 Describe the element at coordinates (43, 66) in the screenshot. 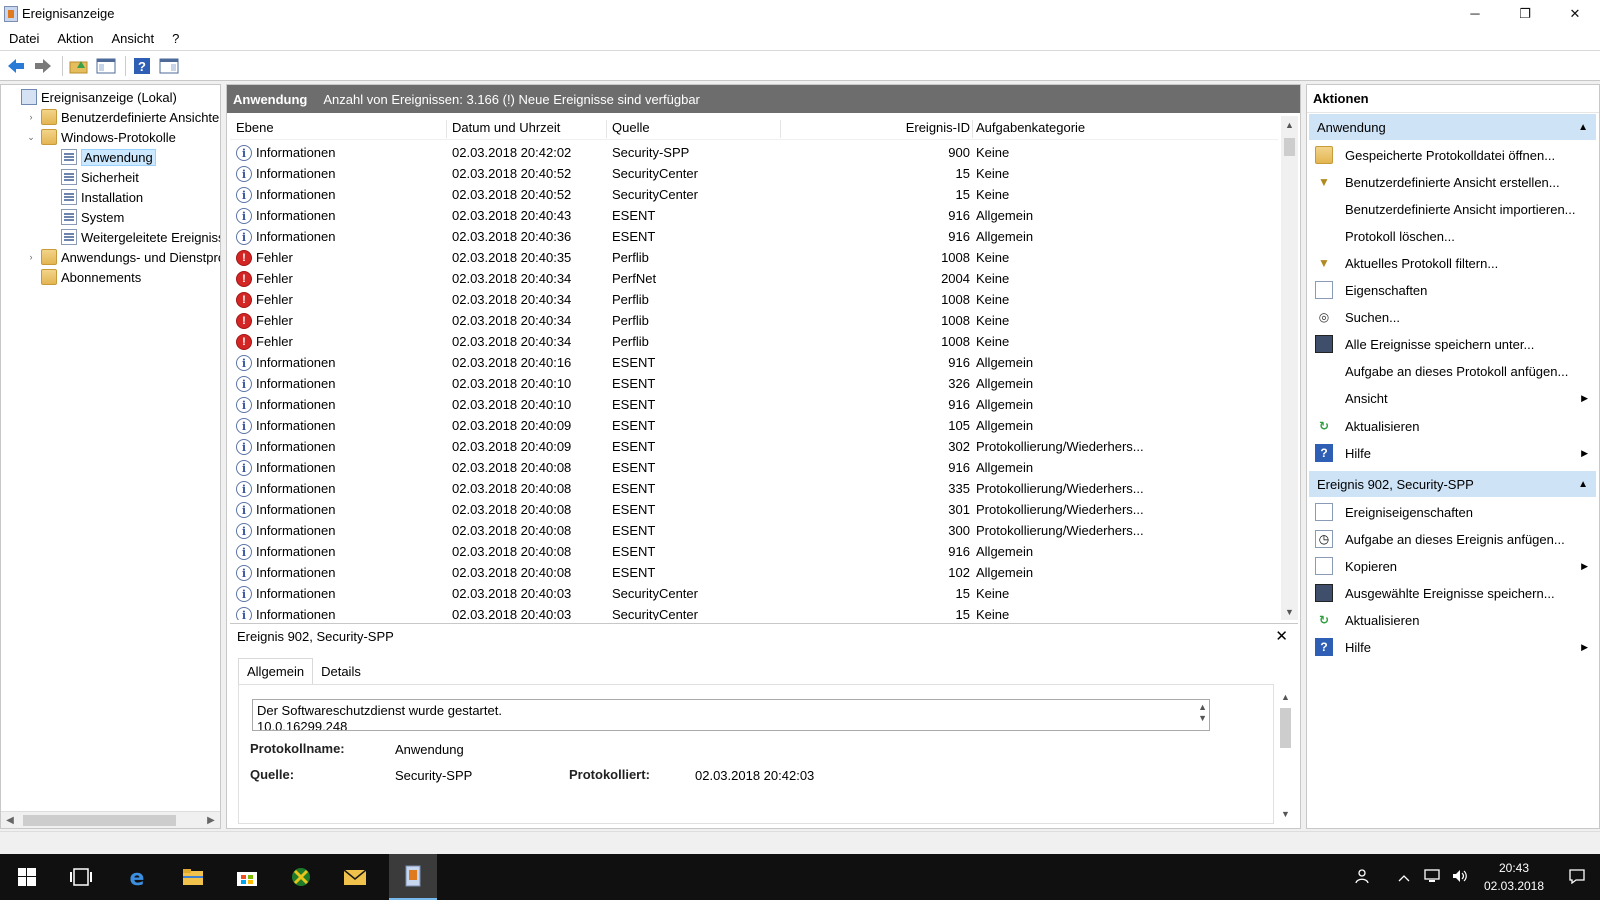

I see `forward-icon` at that location.